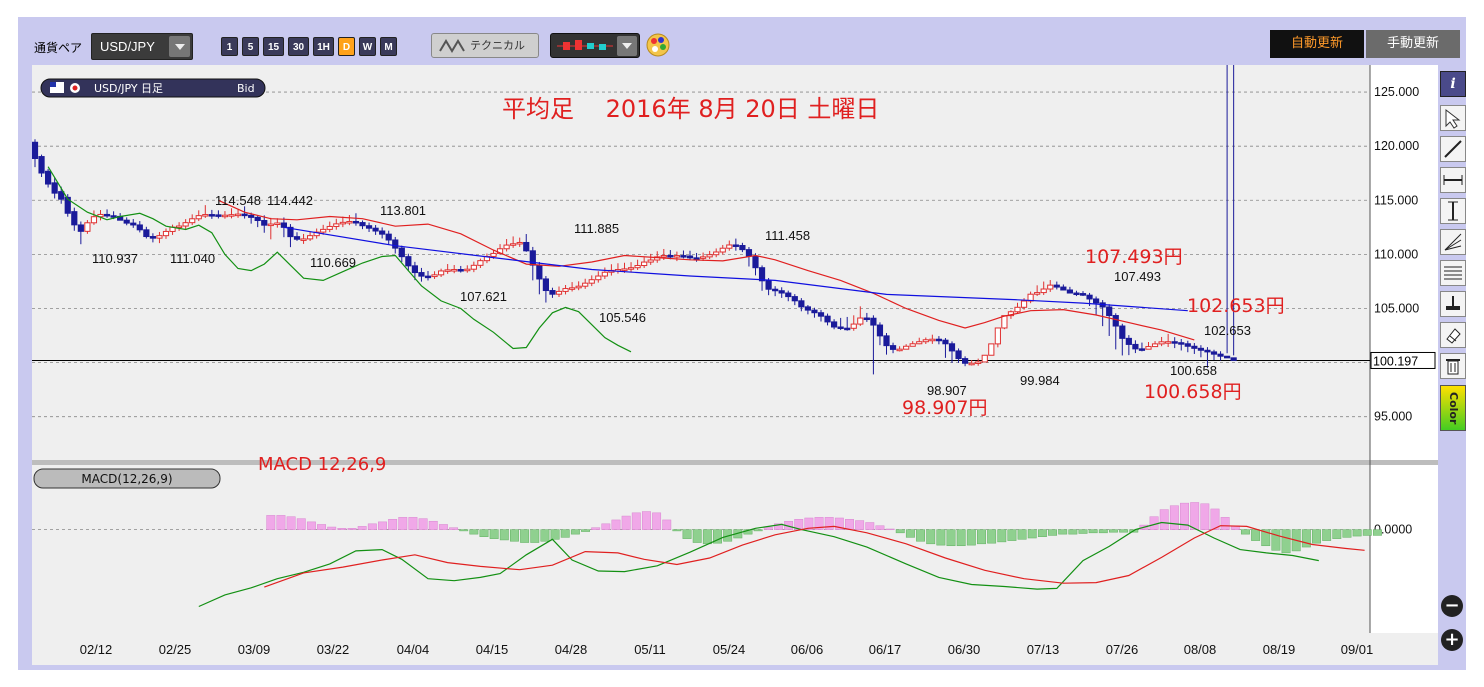 This screenshot has height=687, width=1484. I want to click on timeframe-button-1: 1, so click(229, 46).